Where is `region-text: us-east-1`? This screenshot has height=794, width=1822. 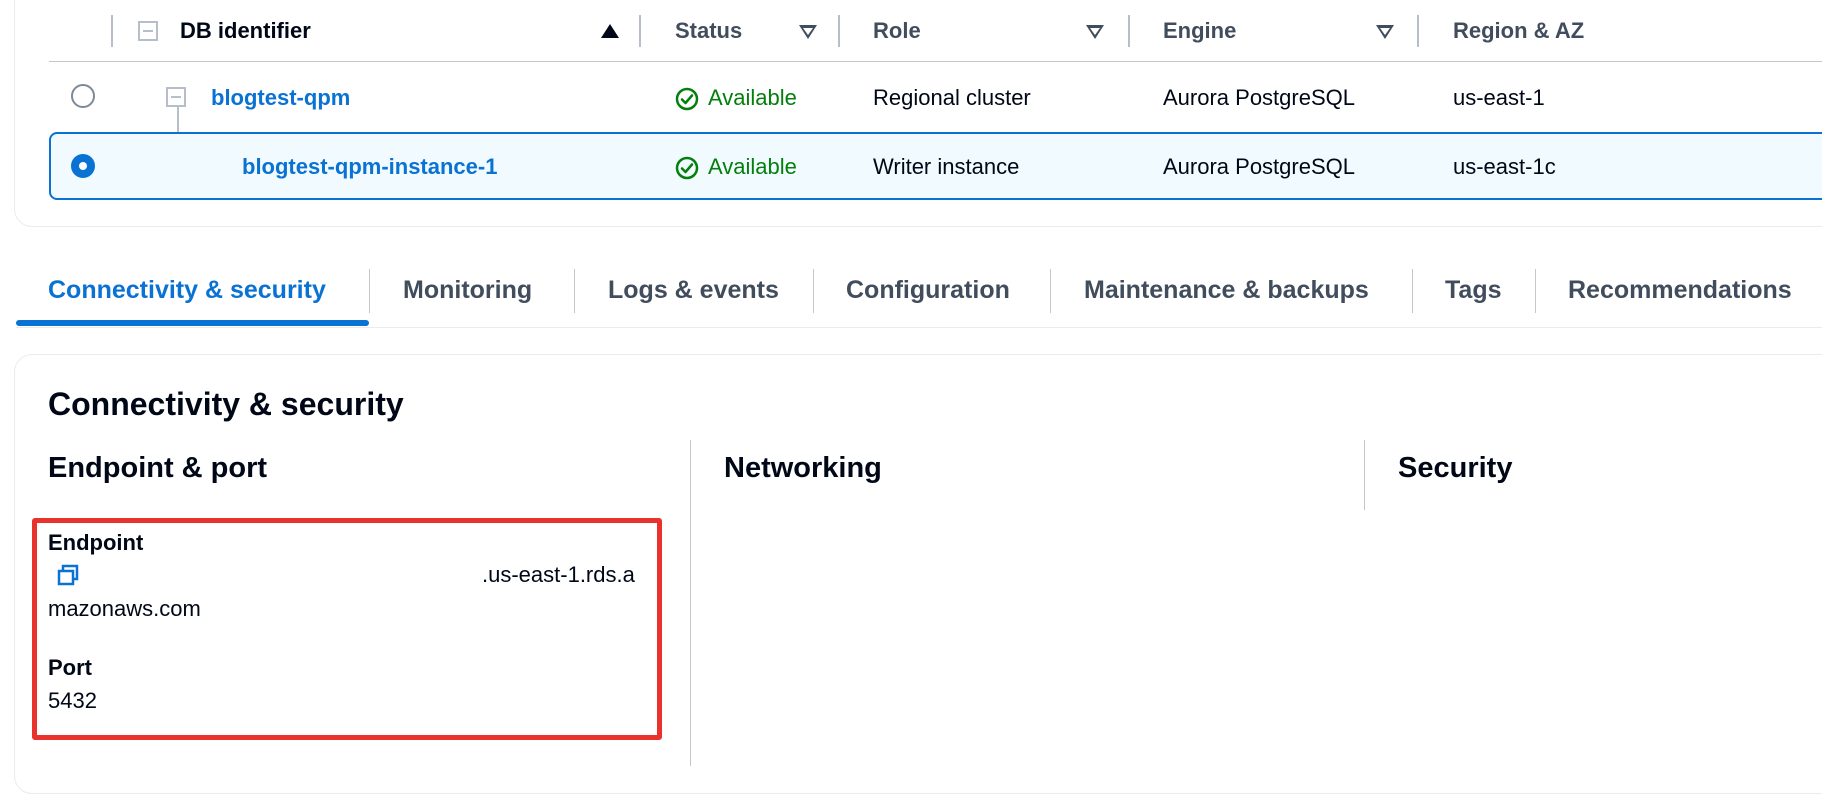
region-text: us-east-1 is located at coordinates (1499, 97).